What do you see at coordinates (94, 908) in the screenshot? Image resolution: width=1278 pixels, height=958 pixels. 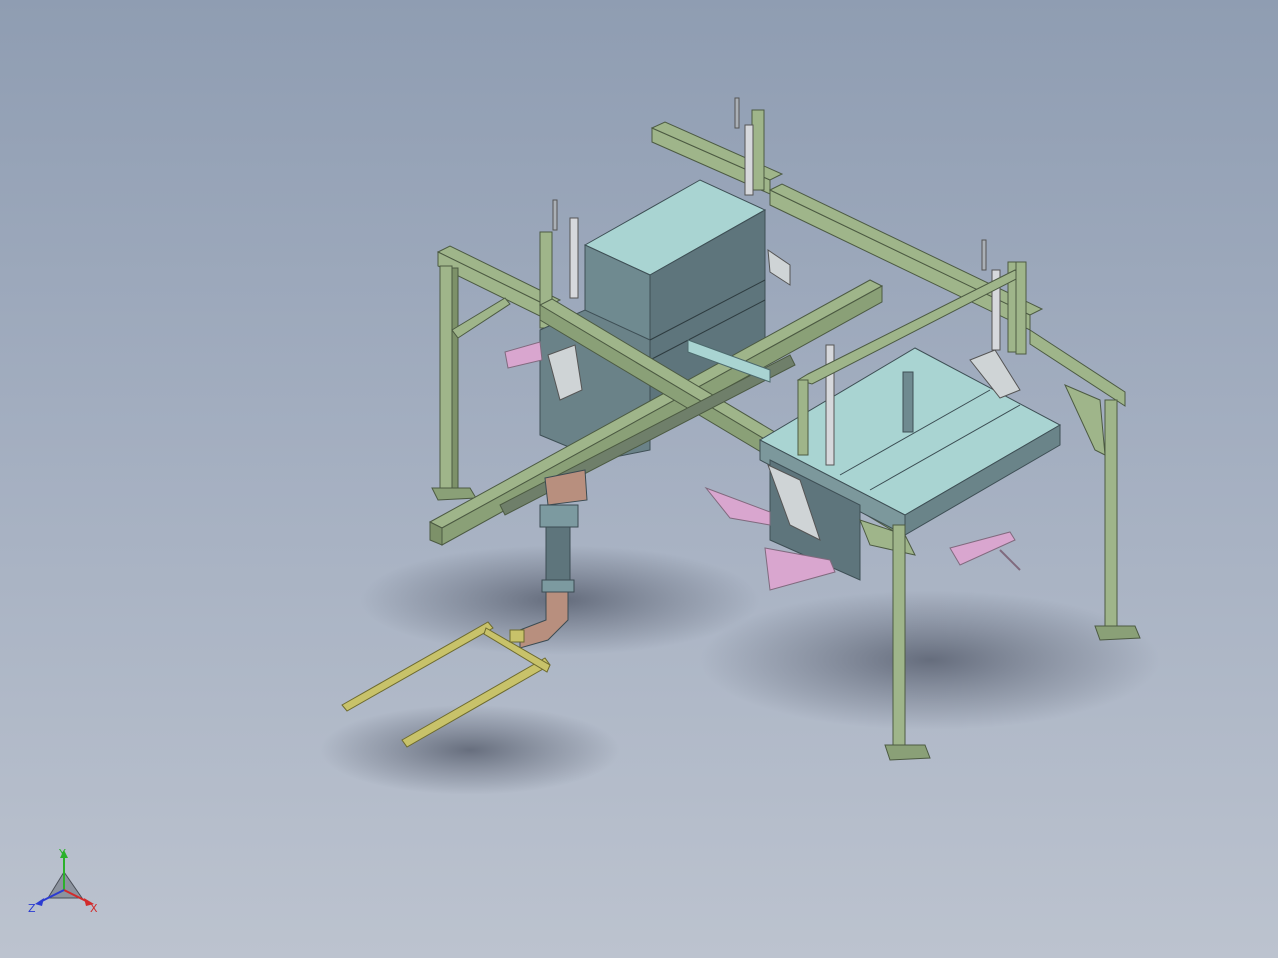 I see `x-axis-label: X` at bounding box center [94, 908].